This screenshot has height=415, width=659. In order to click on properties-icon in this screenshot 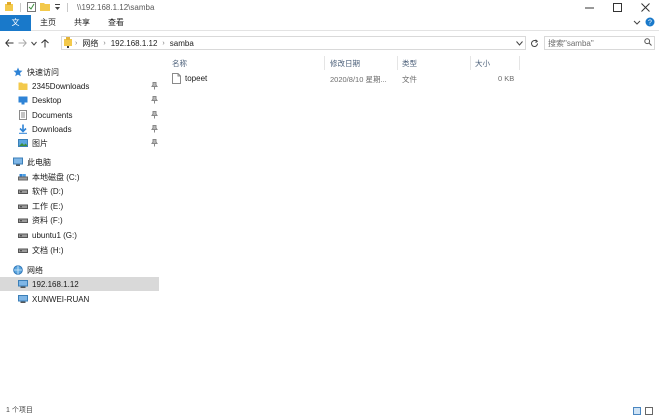, I will do `click(31, 7)`.